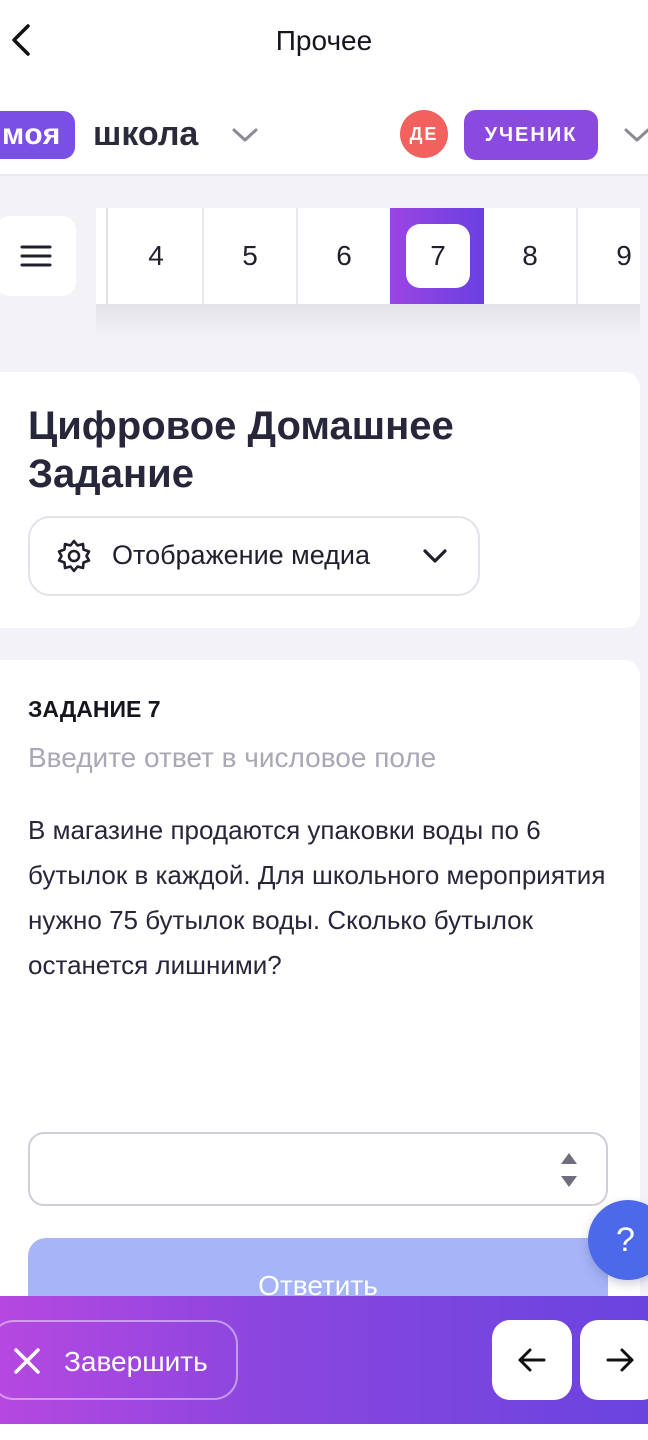 The width and height of the screenshot is (648, 1440). Describe the element at coordinates (27, 1361) in the screenshot. I see `close-icon` at that location.